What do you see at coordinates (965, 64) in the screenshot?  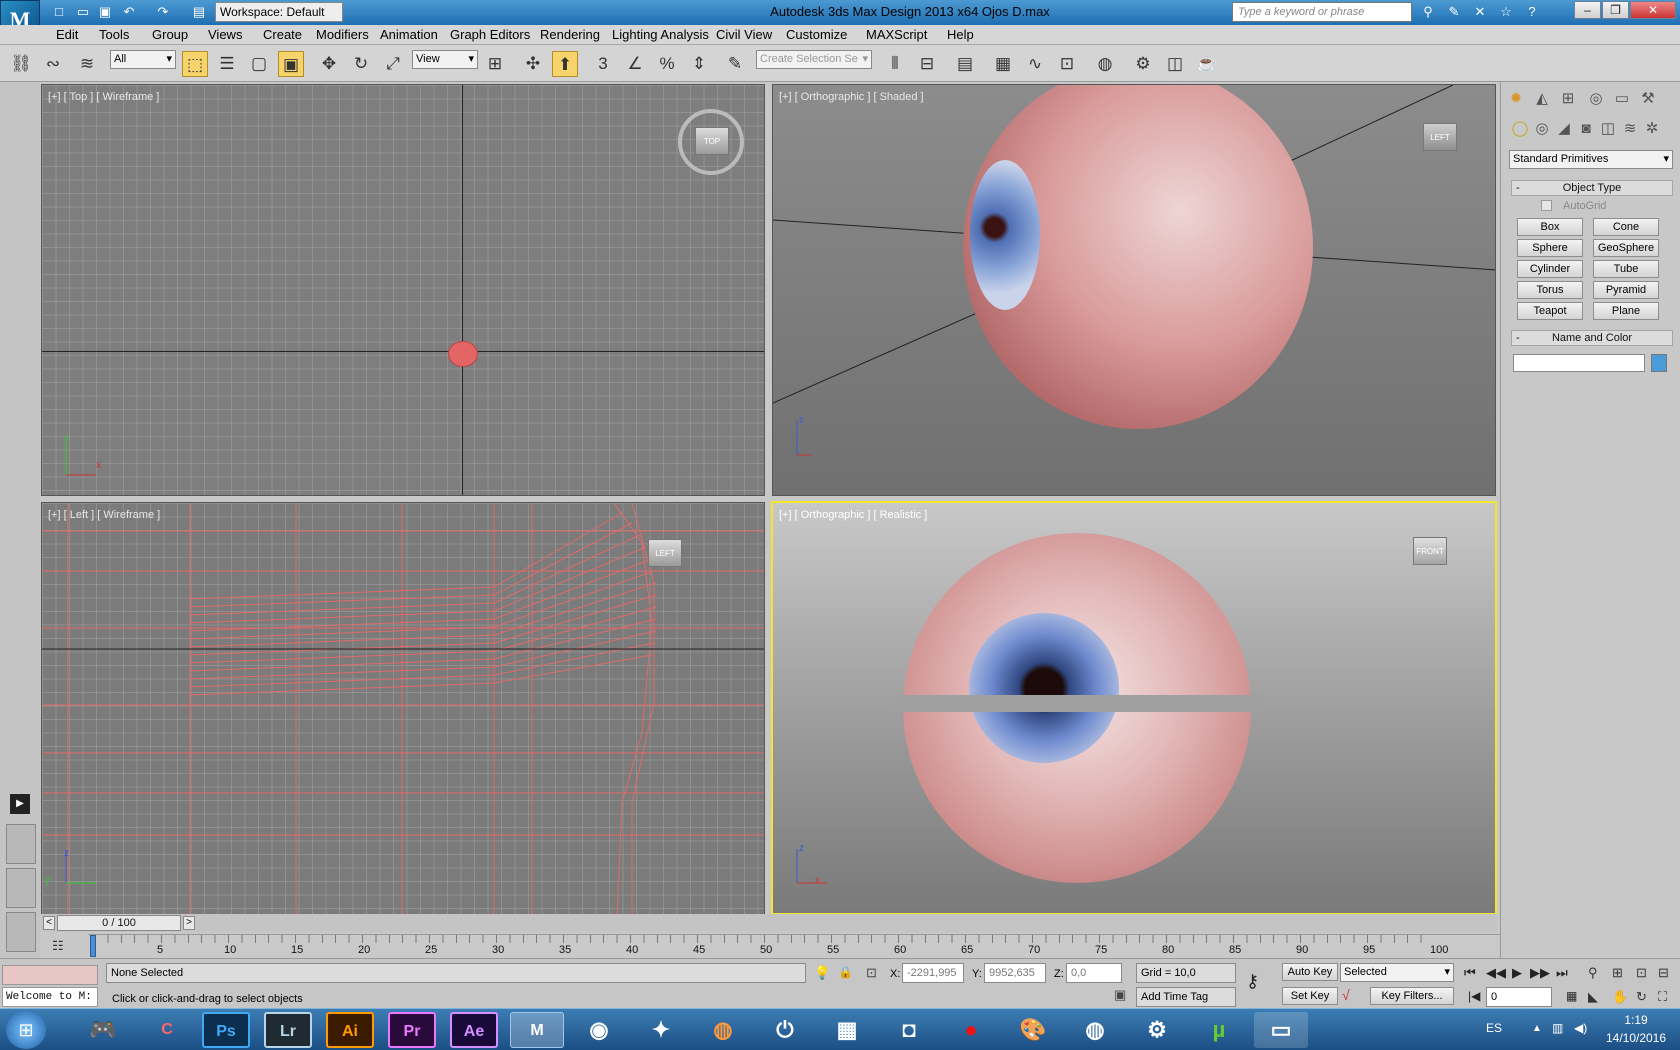 I see `layer-manager-icon: ▤` at bounding box center [965, 64].